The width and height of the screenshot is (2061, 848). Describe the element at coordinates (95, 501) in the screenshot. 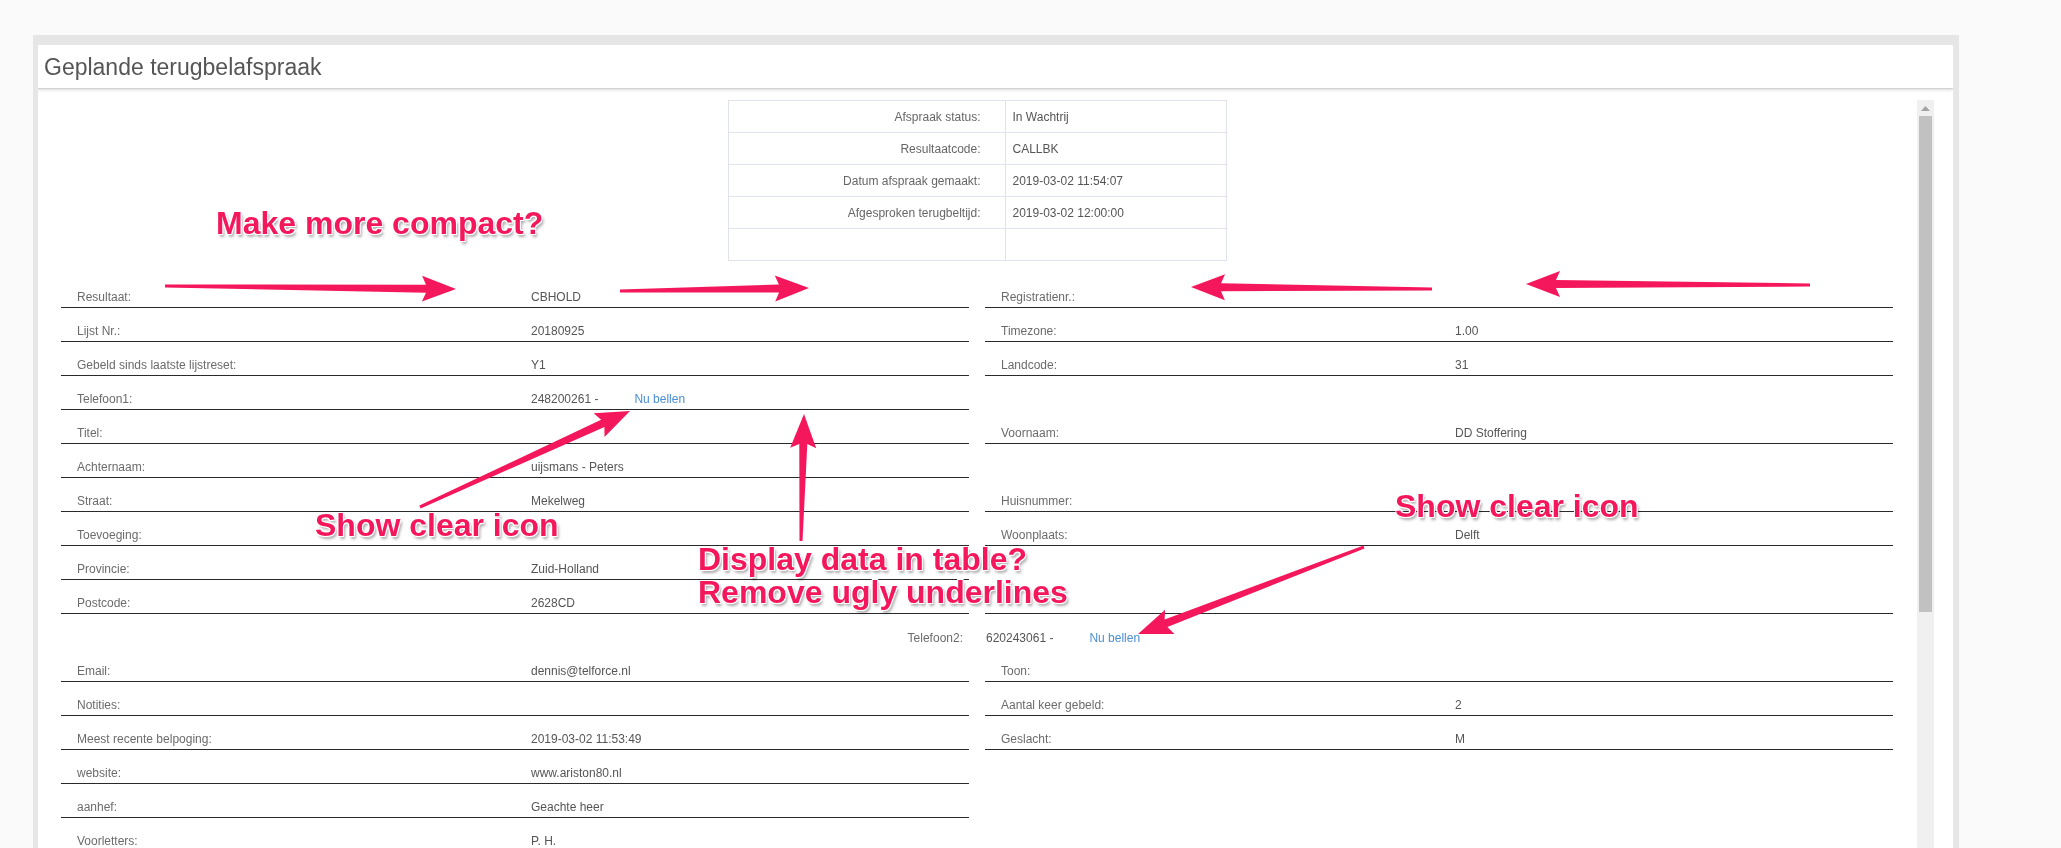

I see `field-label: Straat:` at that location.